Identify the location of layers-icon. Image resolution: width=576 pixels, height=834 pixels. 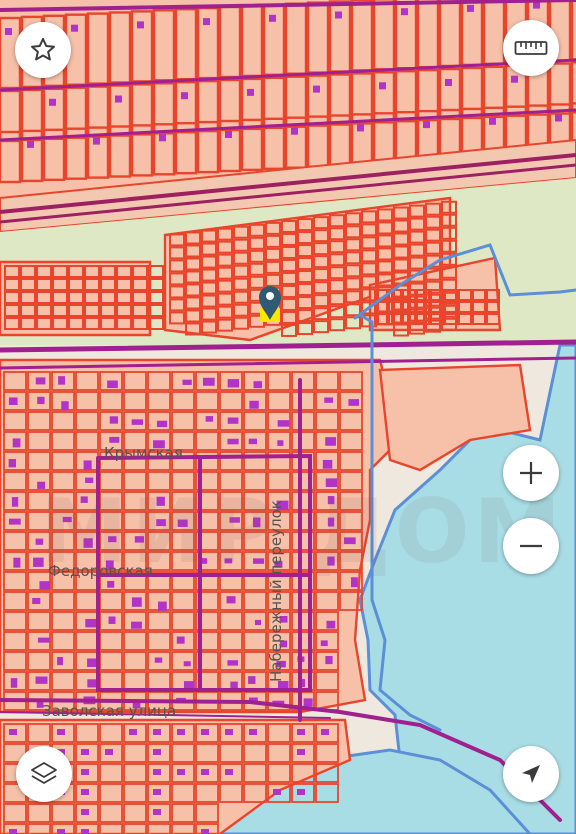
(44, 773).